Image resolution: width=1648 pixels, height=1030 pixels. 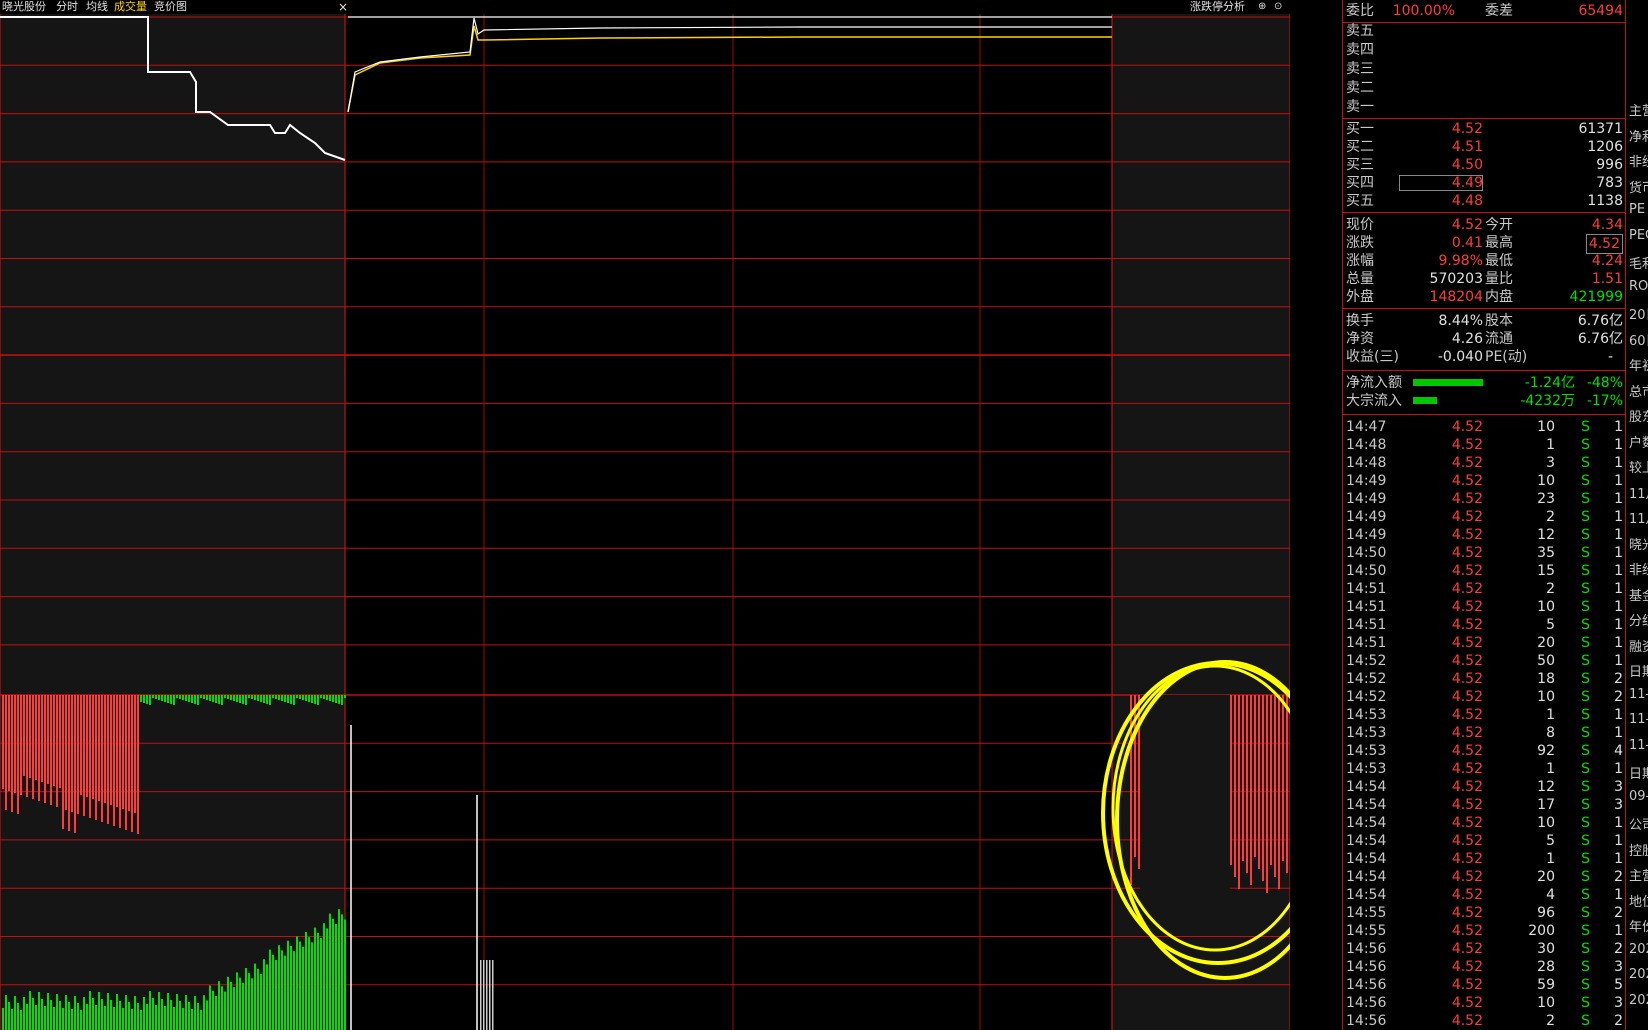 What do you see at coordinates (67, 7) in the screenshot?
I see `tab-fenshi: 分时` at bounding box center [67, 7].